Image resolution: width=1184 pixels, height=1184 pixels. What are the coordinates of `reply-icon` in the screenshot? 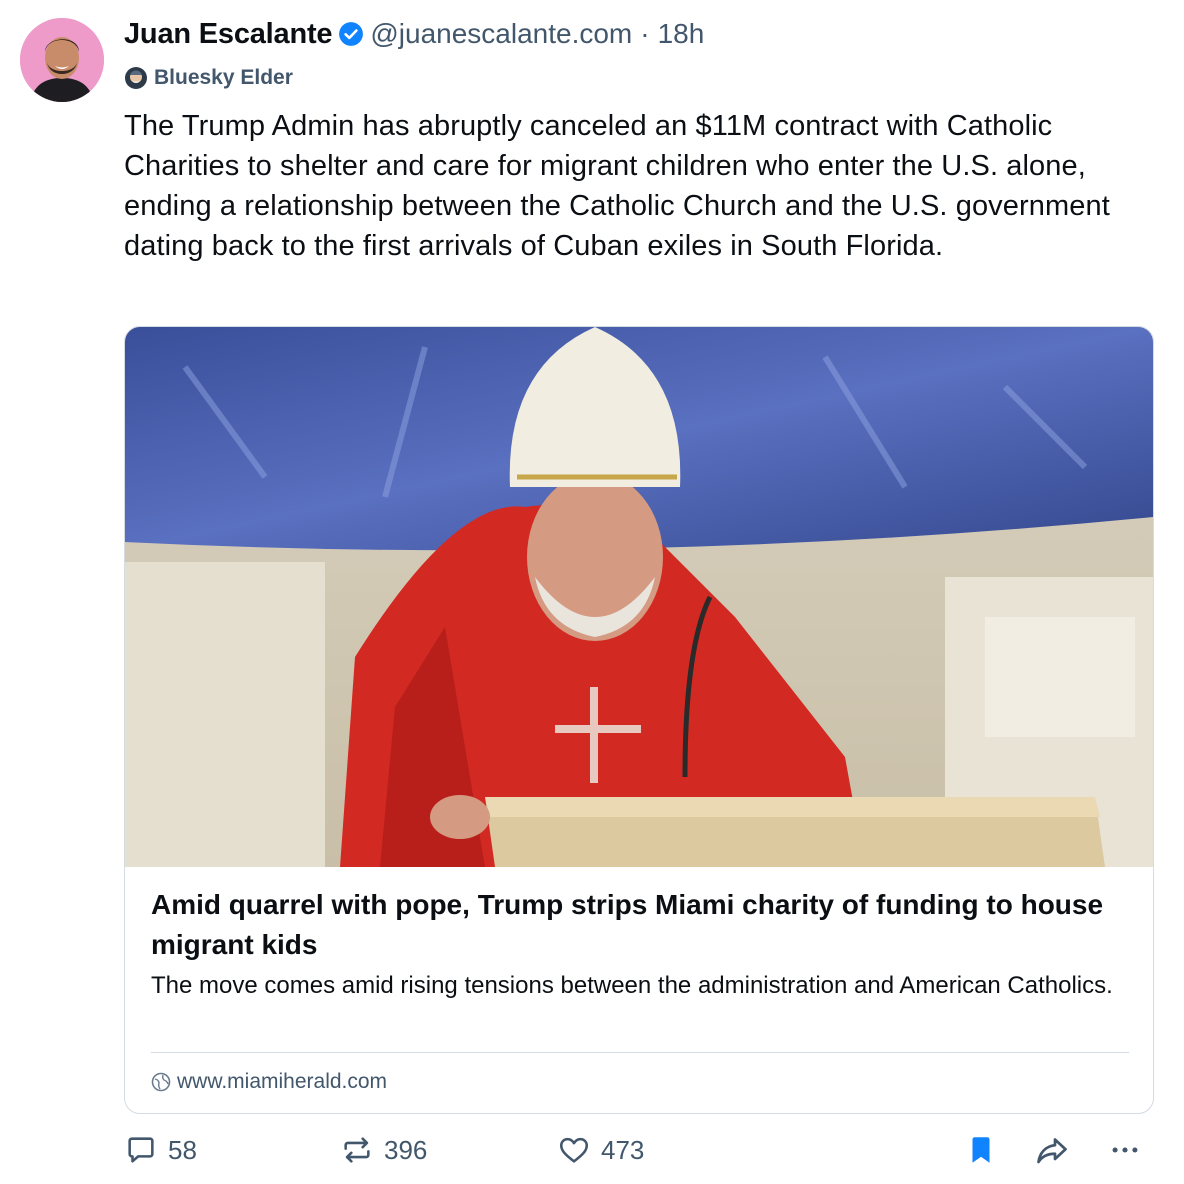 It's located at (141, 1150).